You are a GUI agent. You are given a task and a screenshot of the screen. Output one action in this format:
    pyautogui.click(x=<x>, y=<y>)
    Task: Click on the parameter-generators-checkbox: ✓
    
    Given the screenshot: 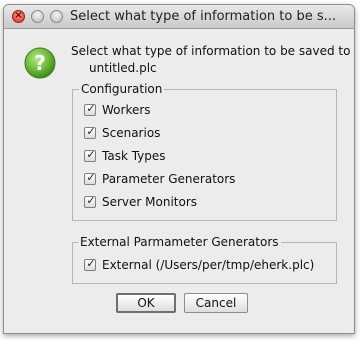 What is the action you would take?
    pyautogui.click(x=90, y=178)
    